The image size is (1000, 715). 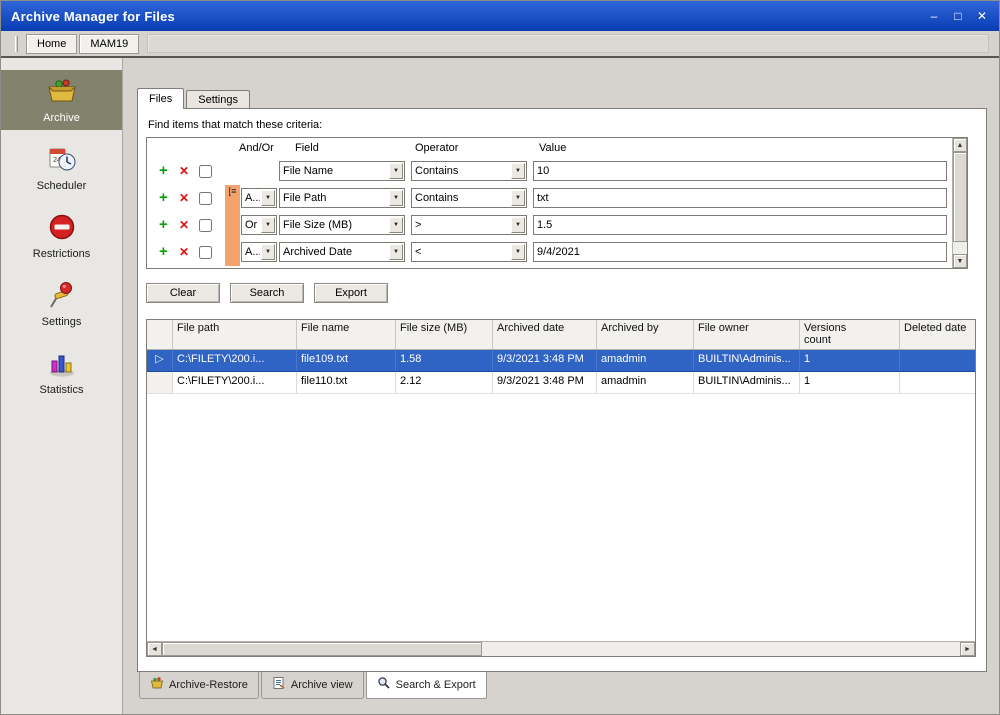 What do you see at coordinates (52, 43) in the screenshot?
I see `home-button: Home` at bounding box center [52, 43].